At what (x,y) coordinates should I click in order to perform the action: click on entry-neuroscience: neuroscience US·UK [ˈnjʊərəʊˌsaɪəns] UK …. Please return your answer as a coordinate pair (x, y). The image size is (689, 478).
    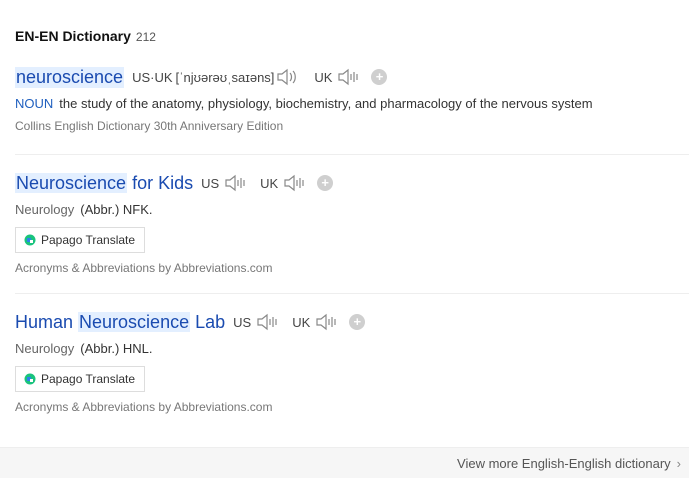
    Looking at the image, I should click on (352, 97).